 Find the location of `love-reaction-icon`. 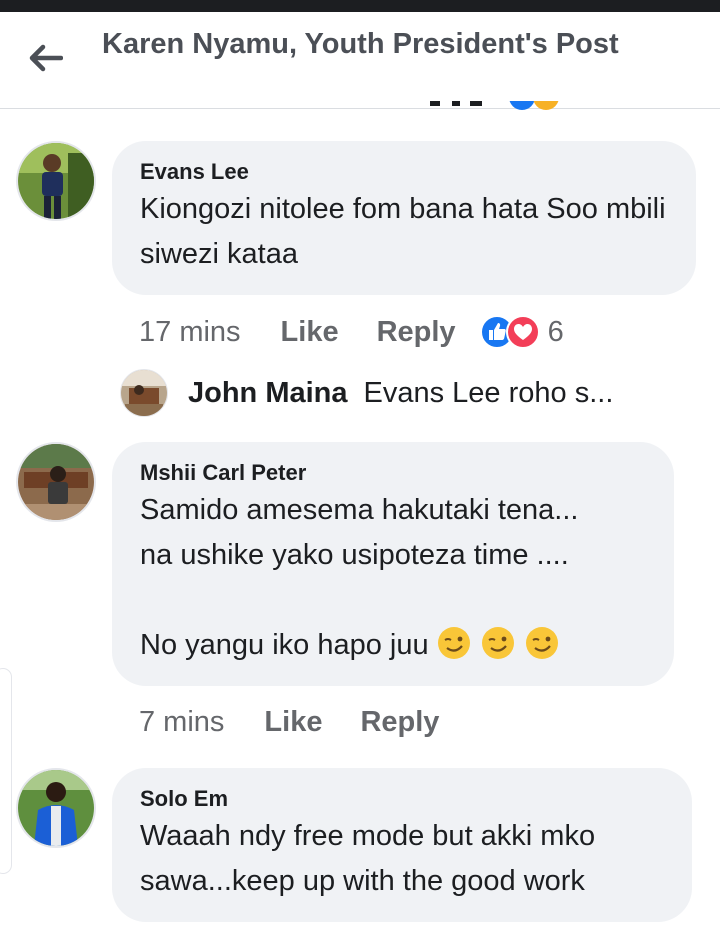

love-reaction-icon is located at coordinates (522, 332).